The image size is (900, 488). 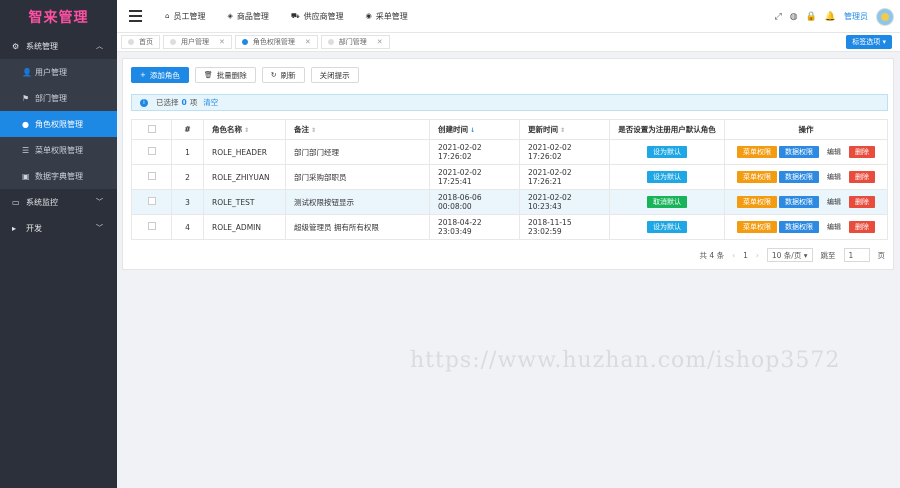 I want to click on default-role-cell: 取消默认, so click(x=667, y=202).